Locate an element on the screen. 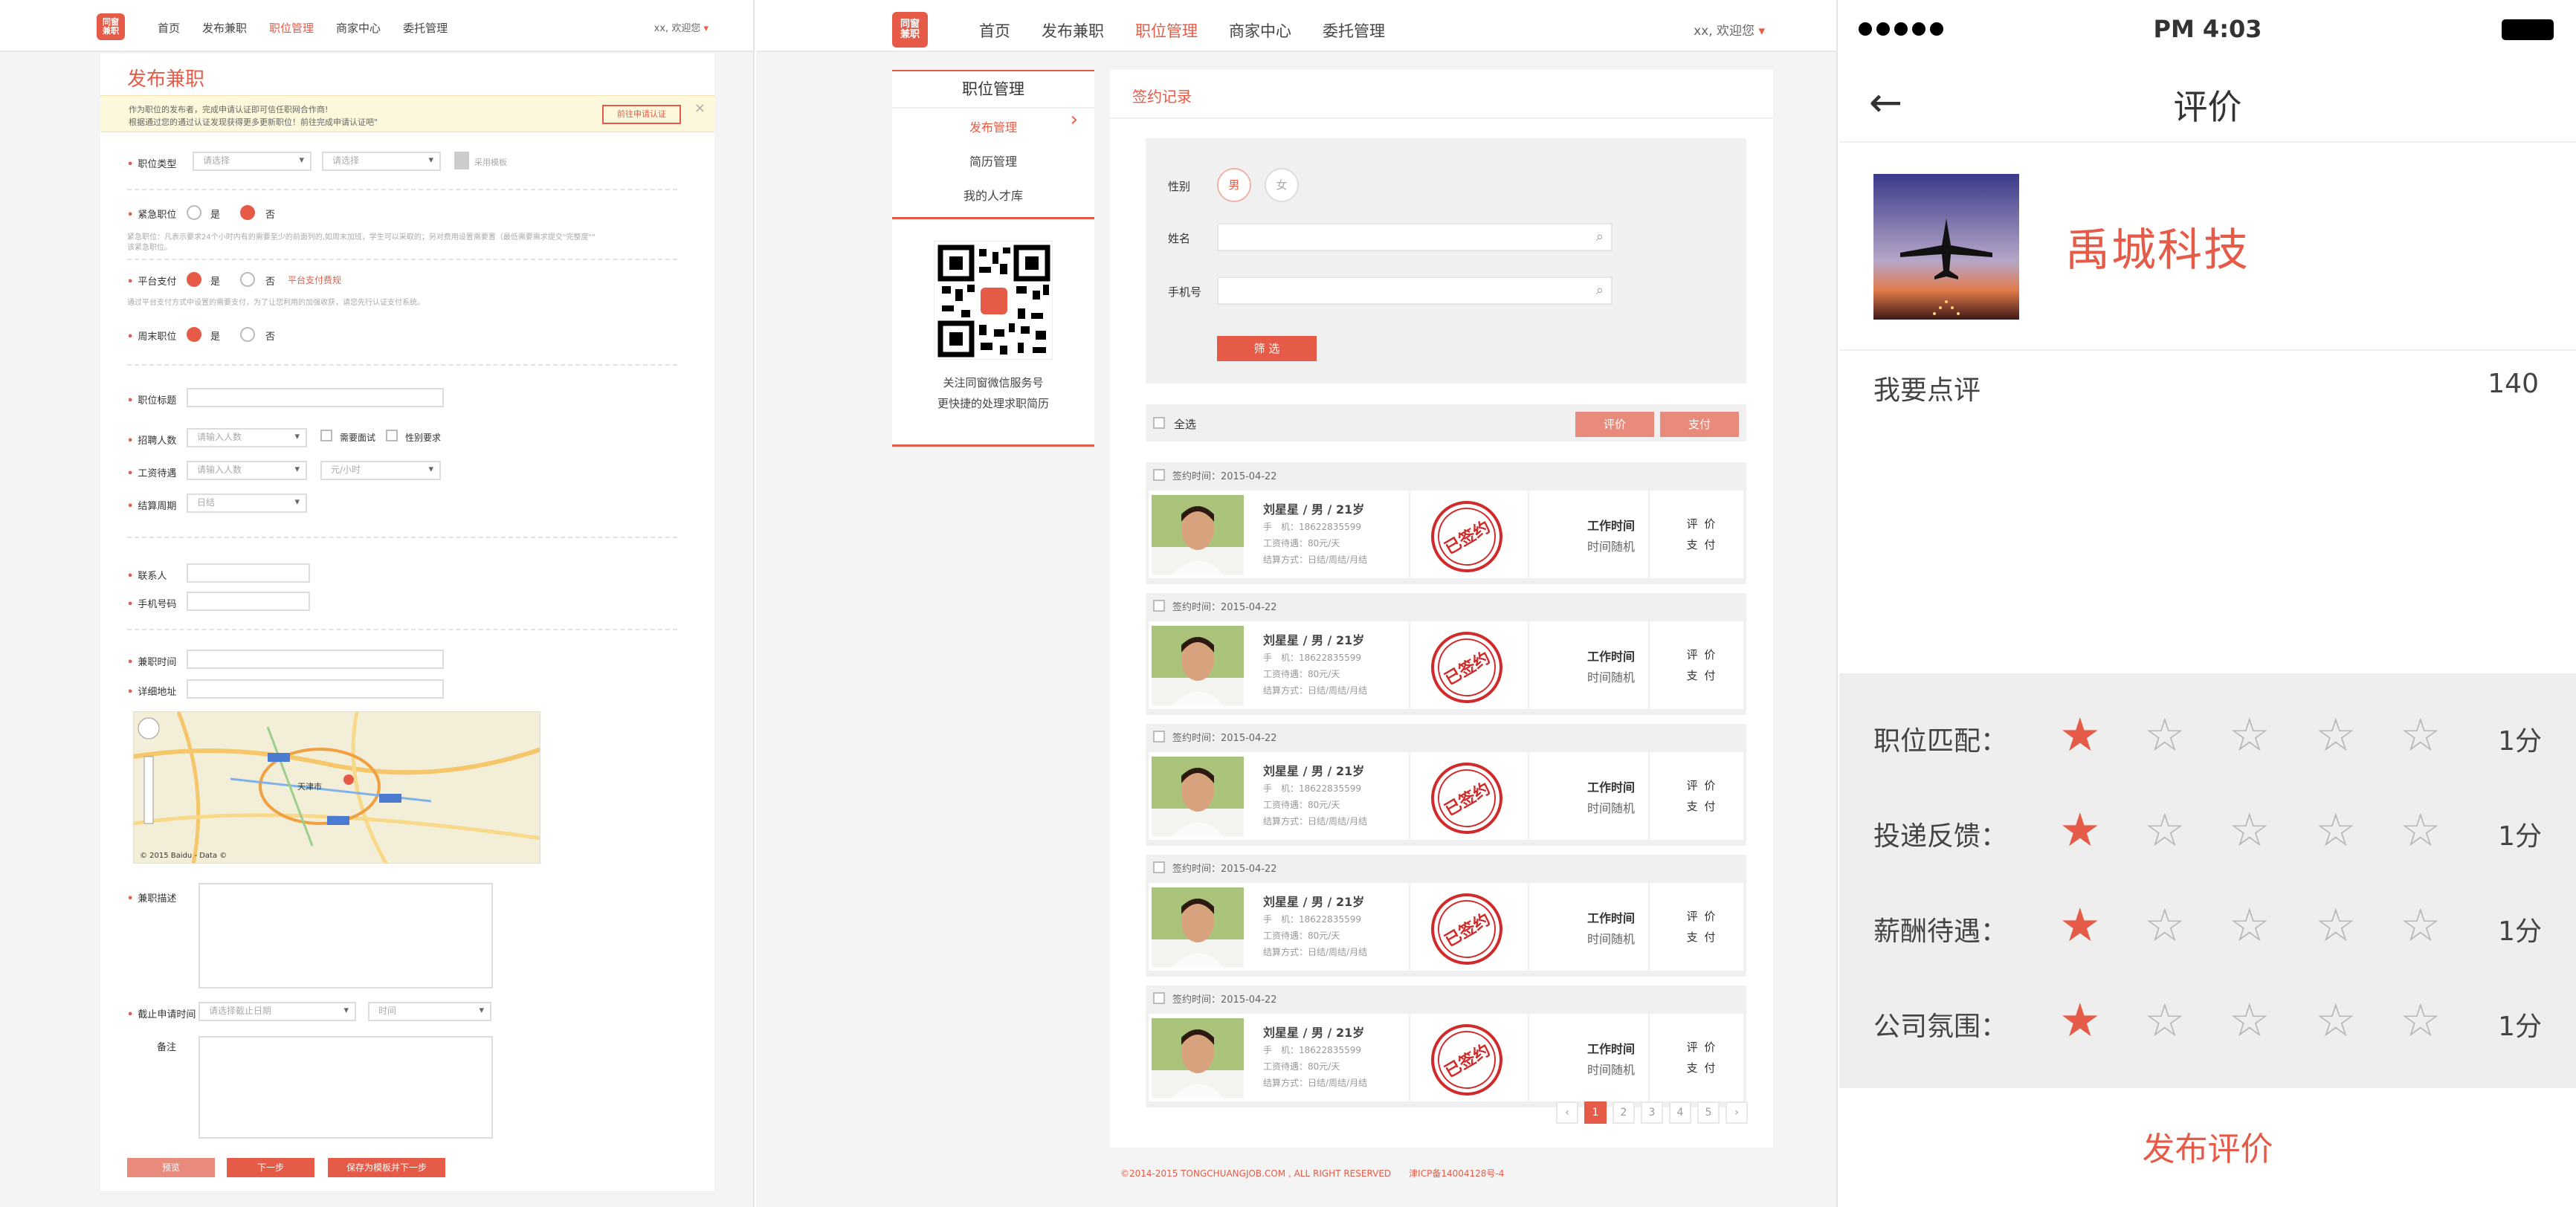 This screenshot has width=2576, height=1207. desc-textarea is located at coordinates (345, 935).